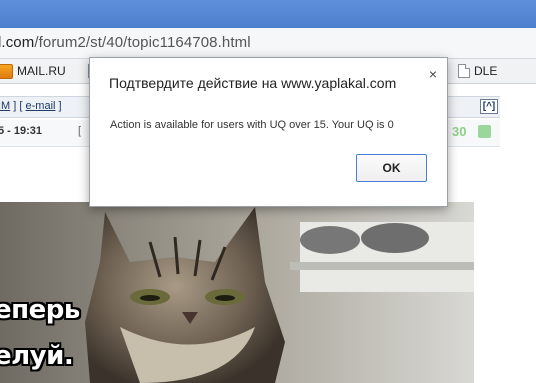 This screenshot has height=383, width=536. What do you see at coordinates (21, 131) in the screenshot?
I see `post-time: 5 - 19:31` at bounding box center [21, 131].